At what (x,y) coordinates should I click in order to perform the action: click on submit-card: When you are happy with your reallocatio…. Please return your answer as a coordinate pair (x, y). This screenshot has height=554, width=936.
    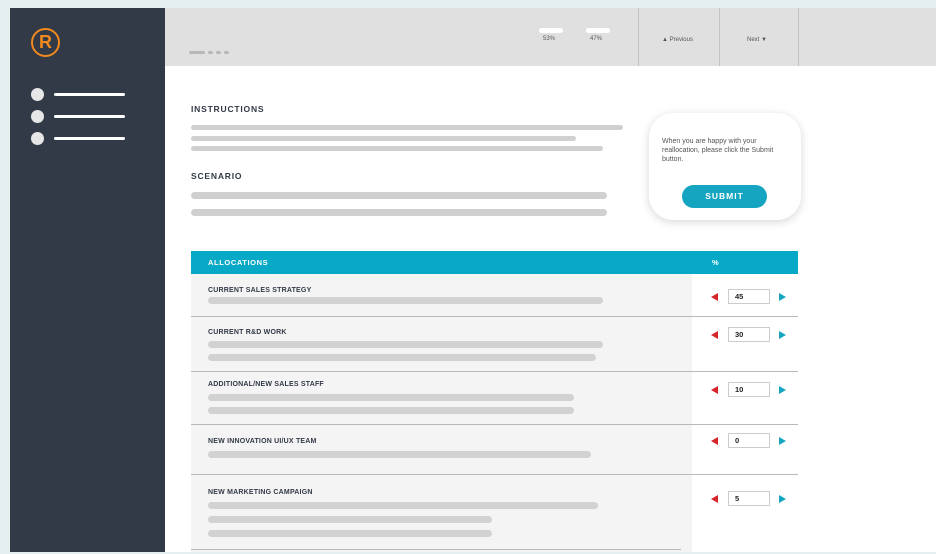
    Looking at the image, I should click on (725, 166).